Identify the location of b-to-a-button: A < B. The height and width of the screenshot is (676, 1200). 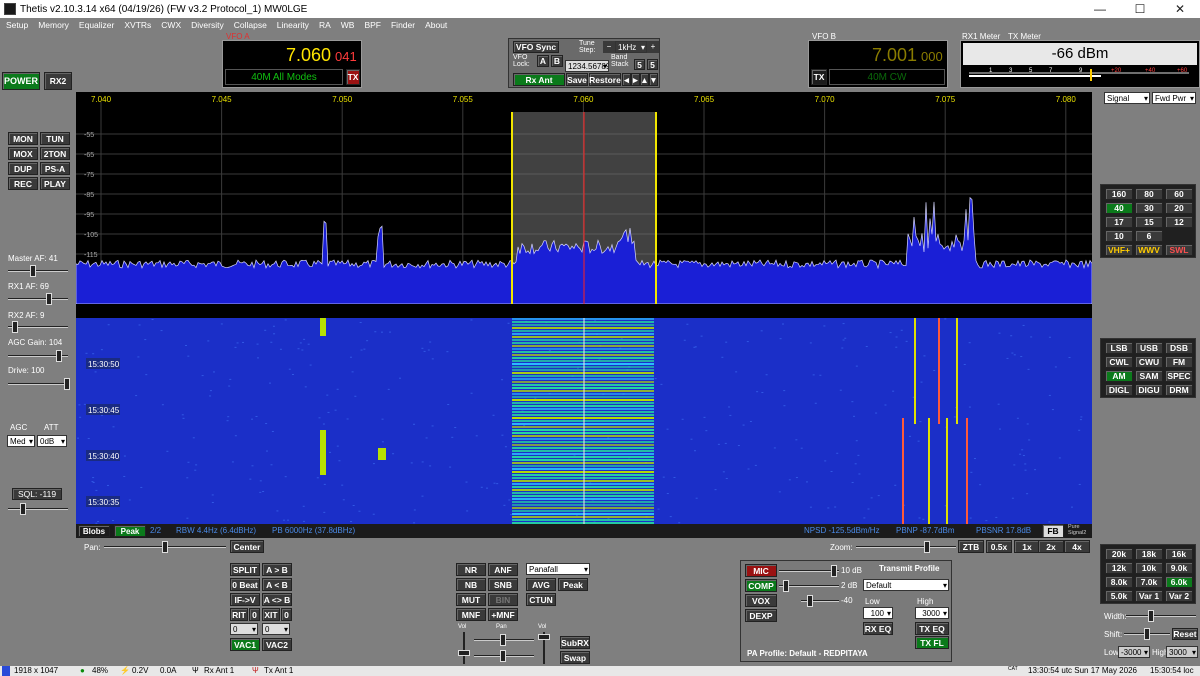
(277, 584).